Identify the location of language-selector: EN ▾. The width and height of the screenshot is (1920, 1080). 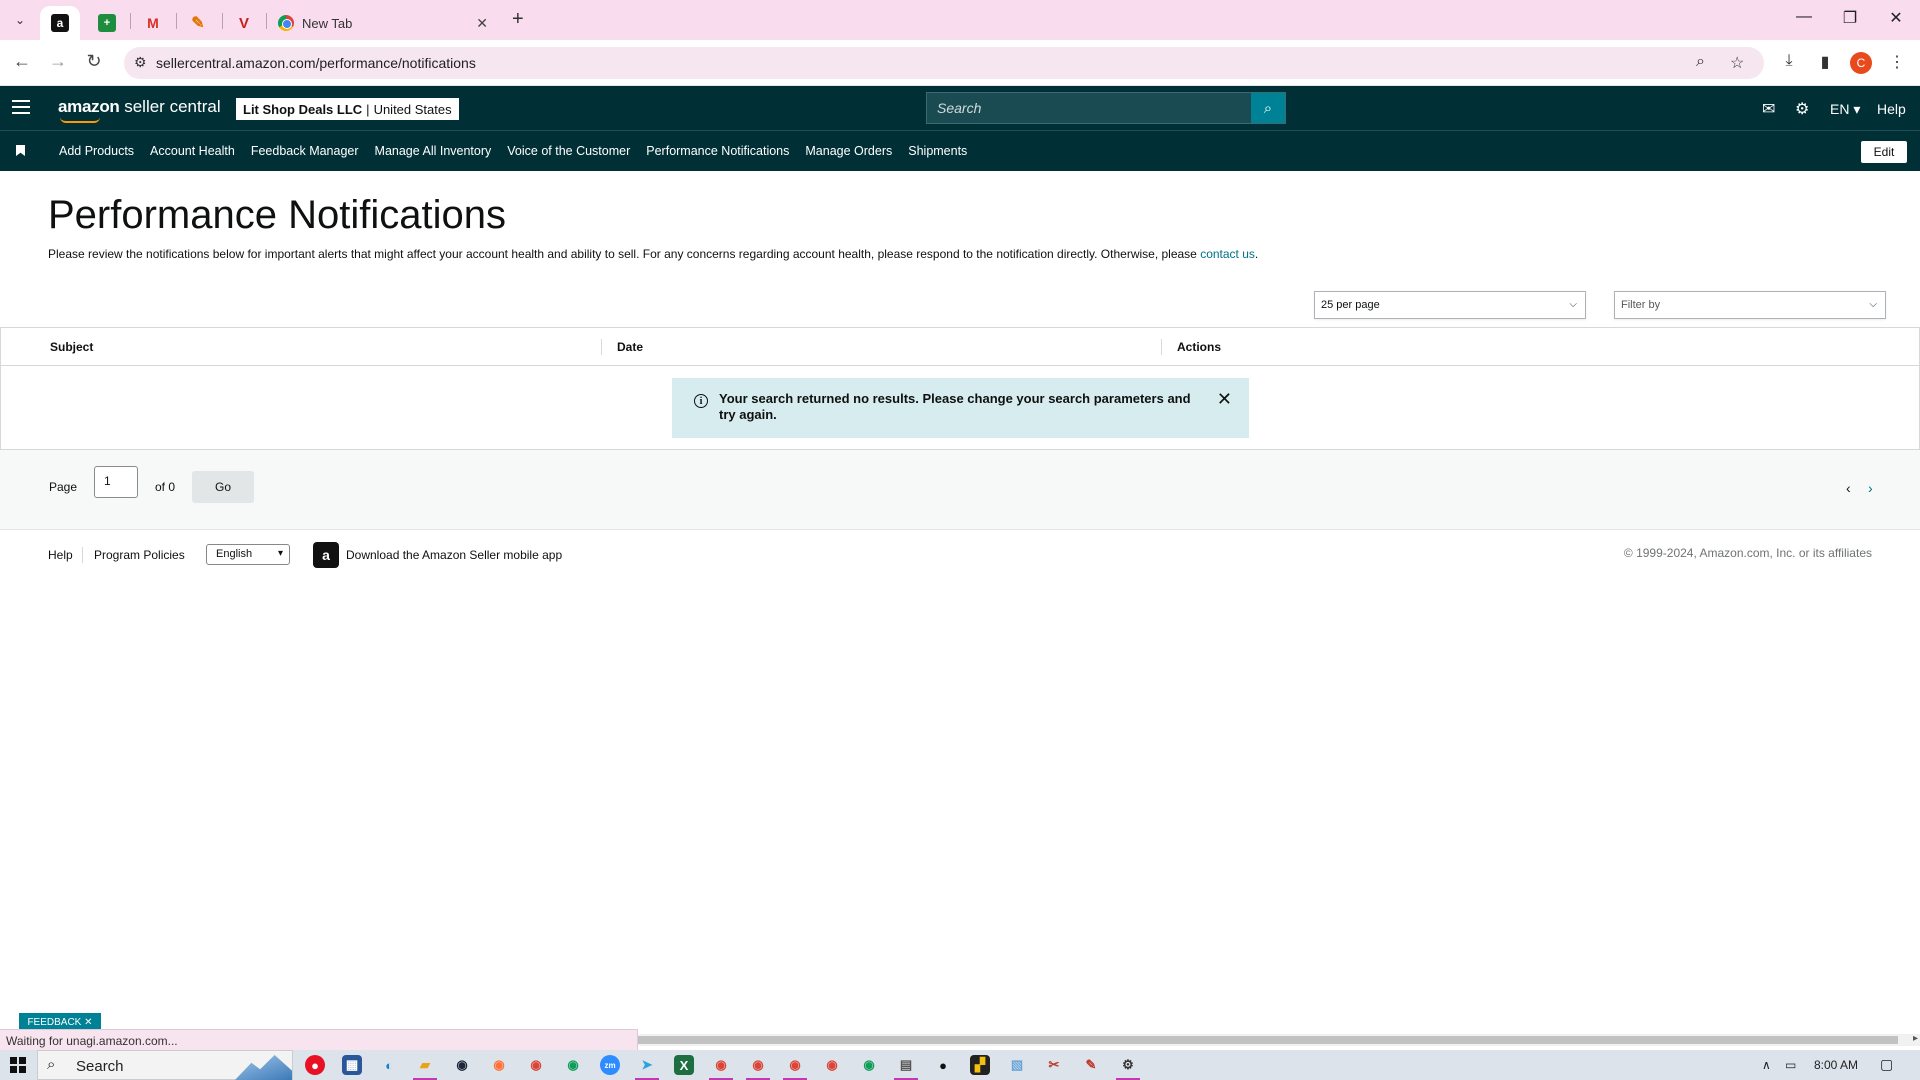
(1845, 109).